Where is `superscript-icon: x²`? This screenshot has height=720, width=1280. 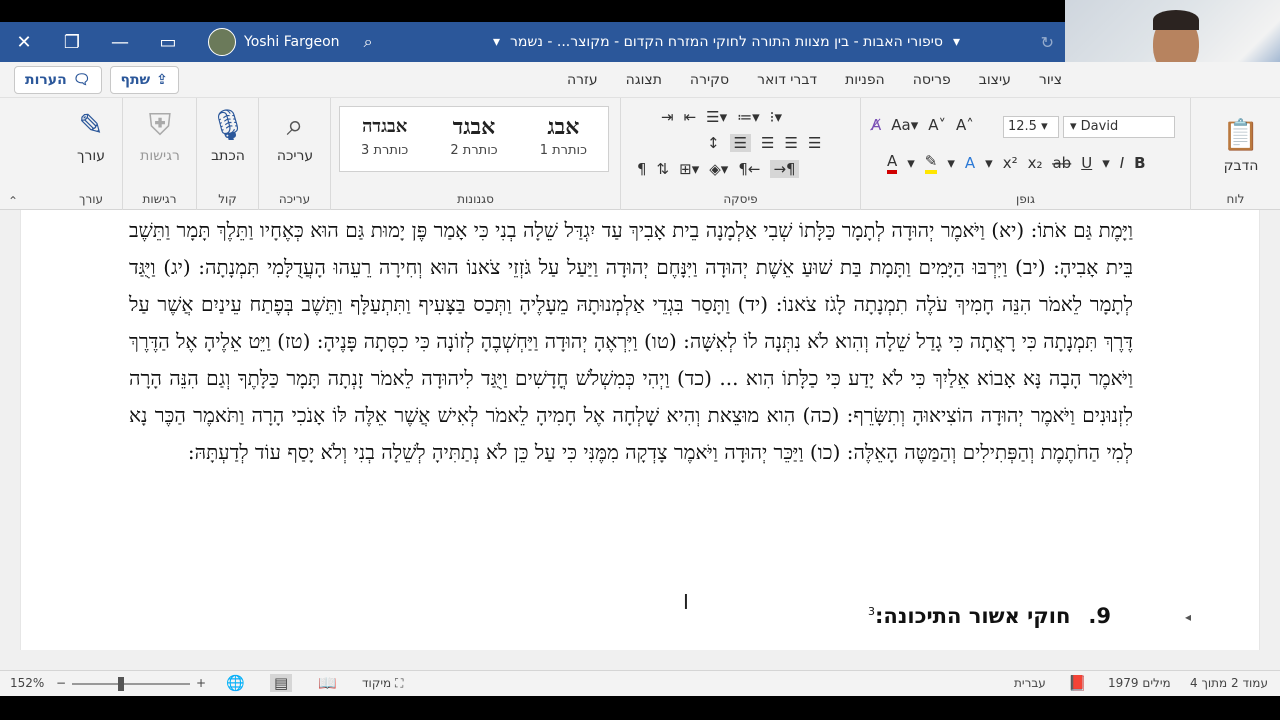
superscript-icon: x² is located at coordinates (1010, 163).